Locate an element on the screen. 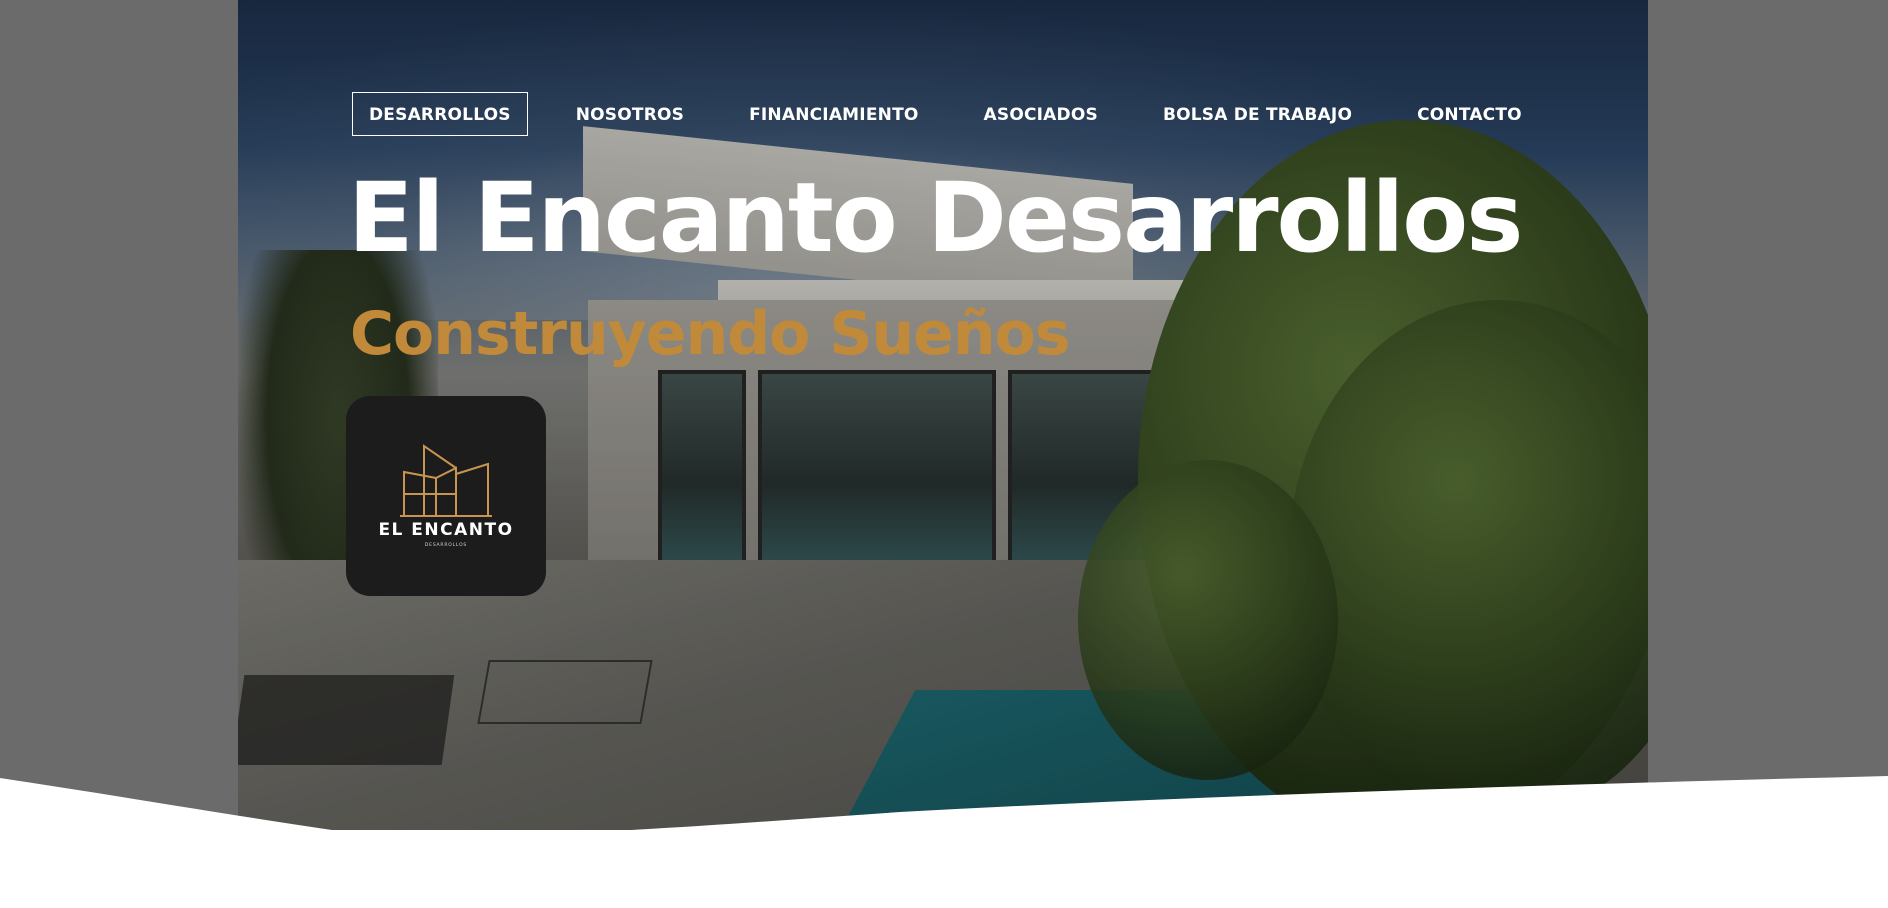 The height and width of the screenshot is (908, 1888). nav-item-financiamiento: FINANCIAMIENTO is located at coordinates (833, 114).